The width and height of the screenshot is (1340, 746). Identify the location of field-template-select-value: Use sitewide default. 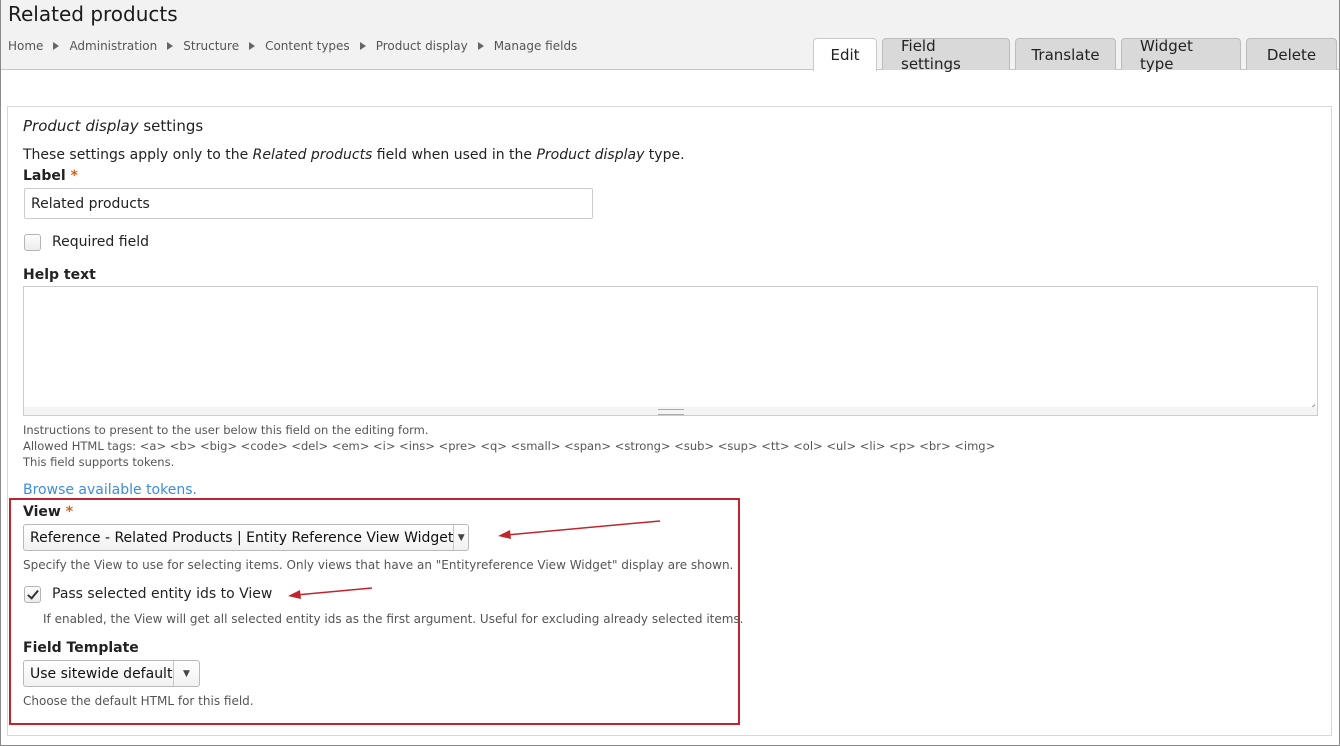
(101, 673).